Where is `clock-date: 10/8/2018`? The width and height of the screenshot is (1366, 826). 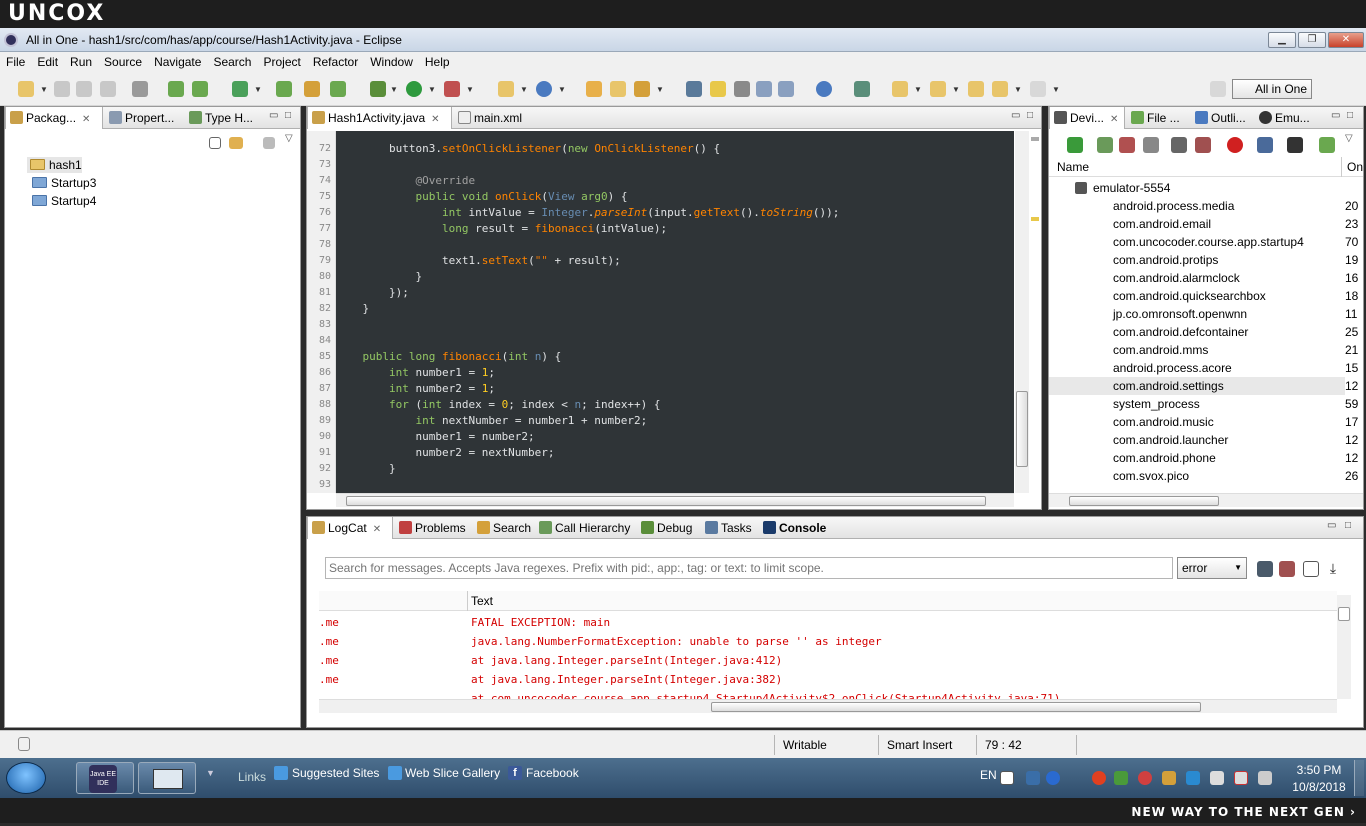
clock-date: 10/8/2018 is located at coordinates (1319, 787).